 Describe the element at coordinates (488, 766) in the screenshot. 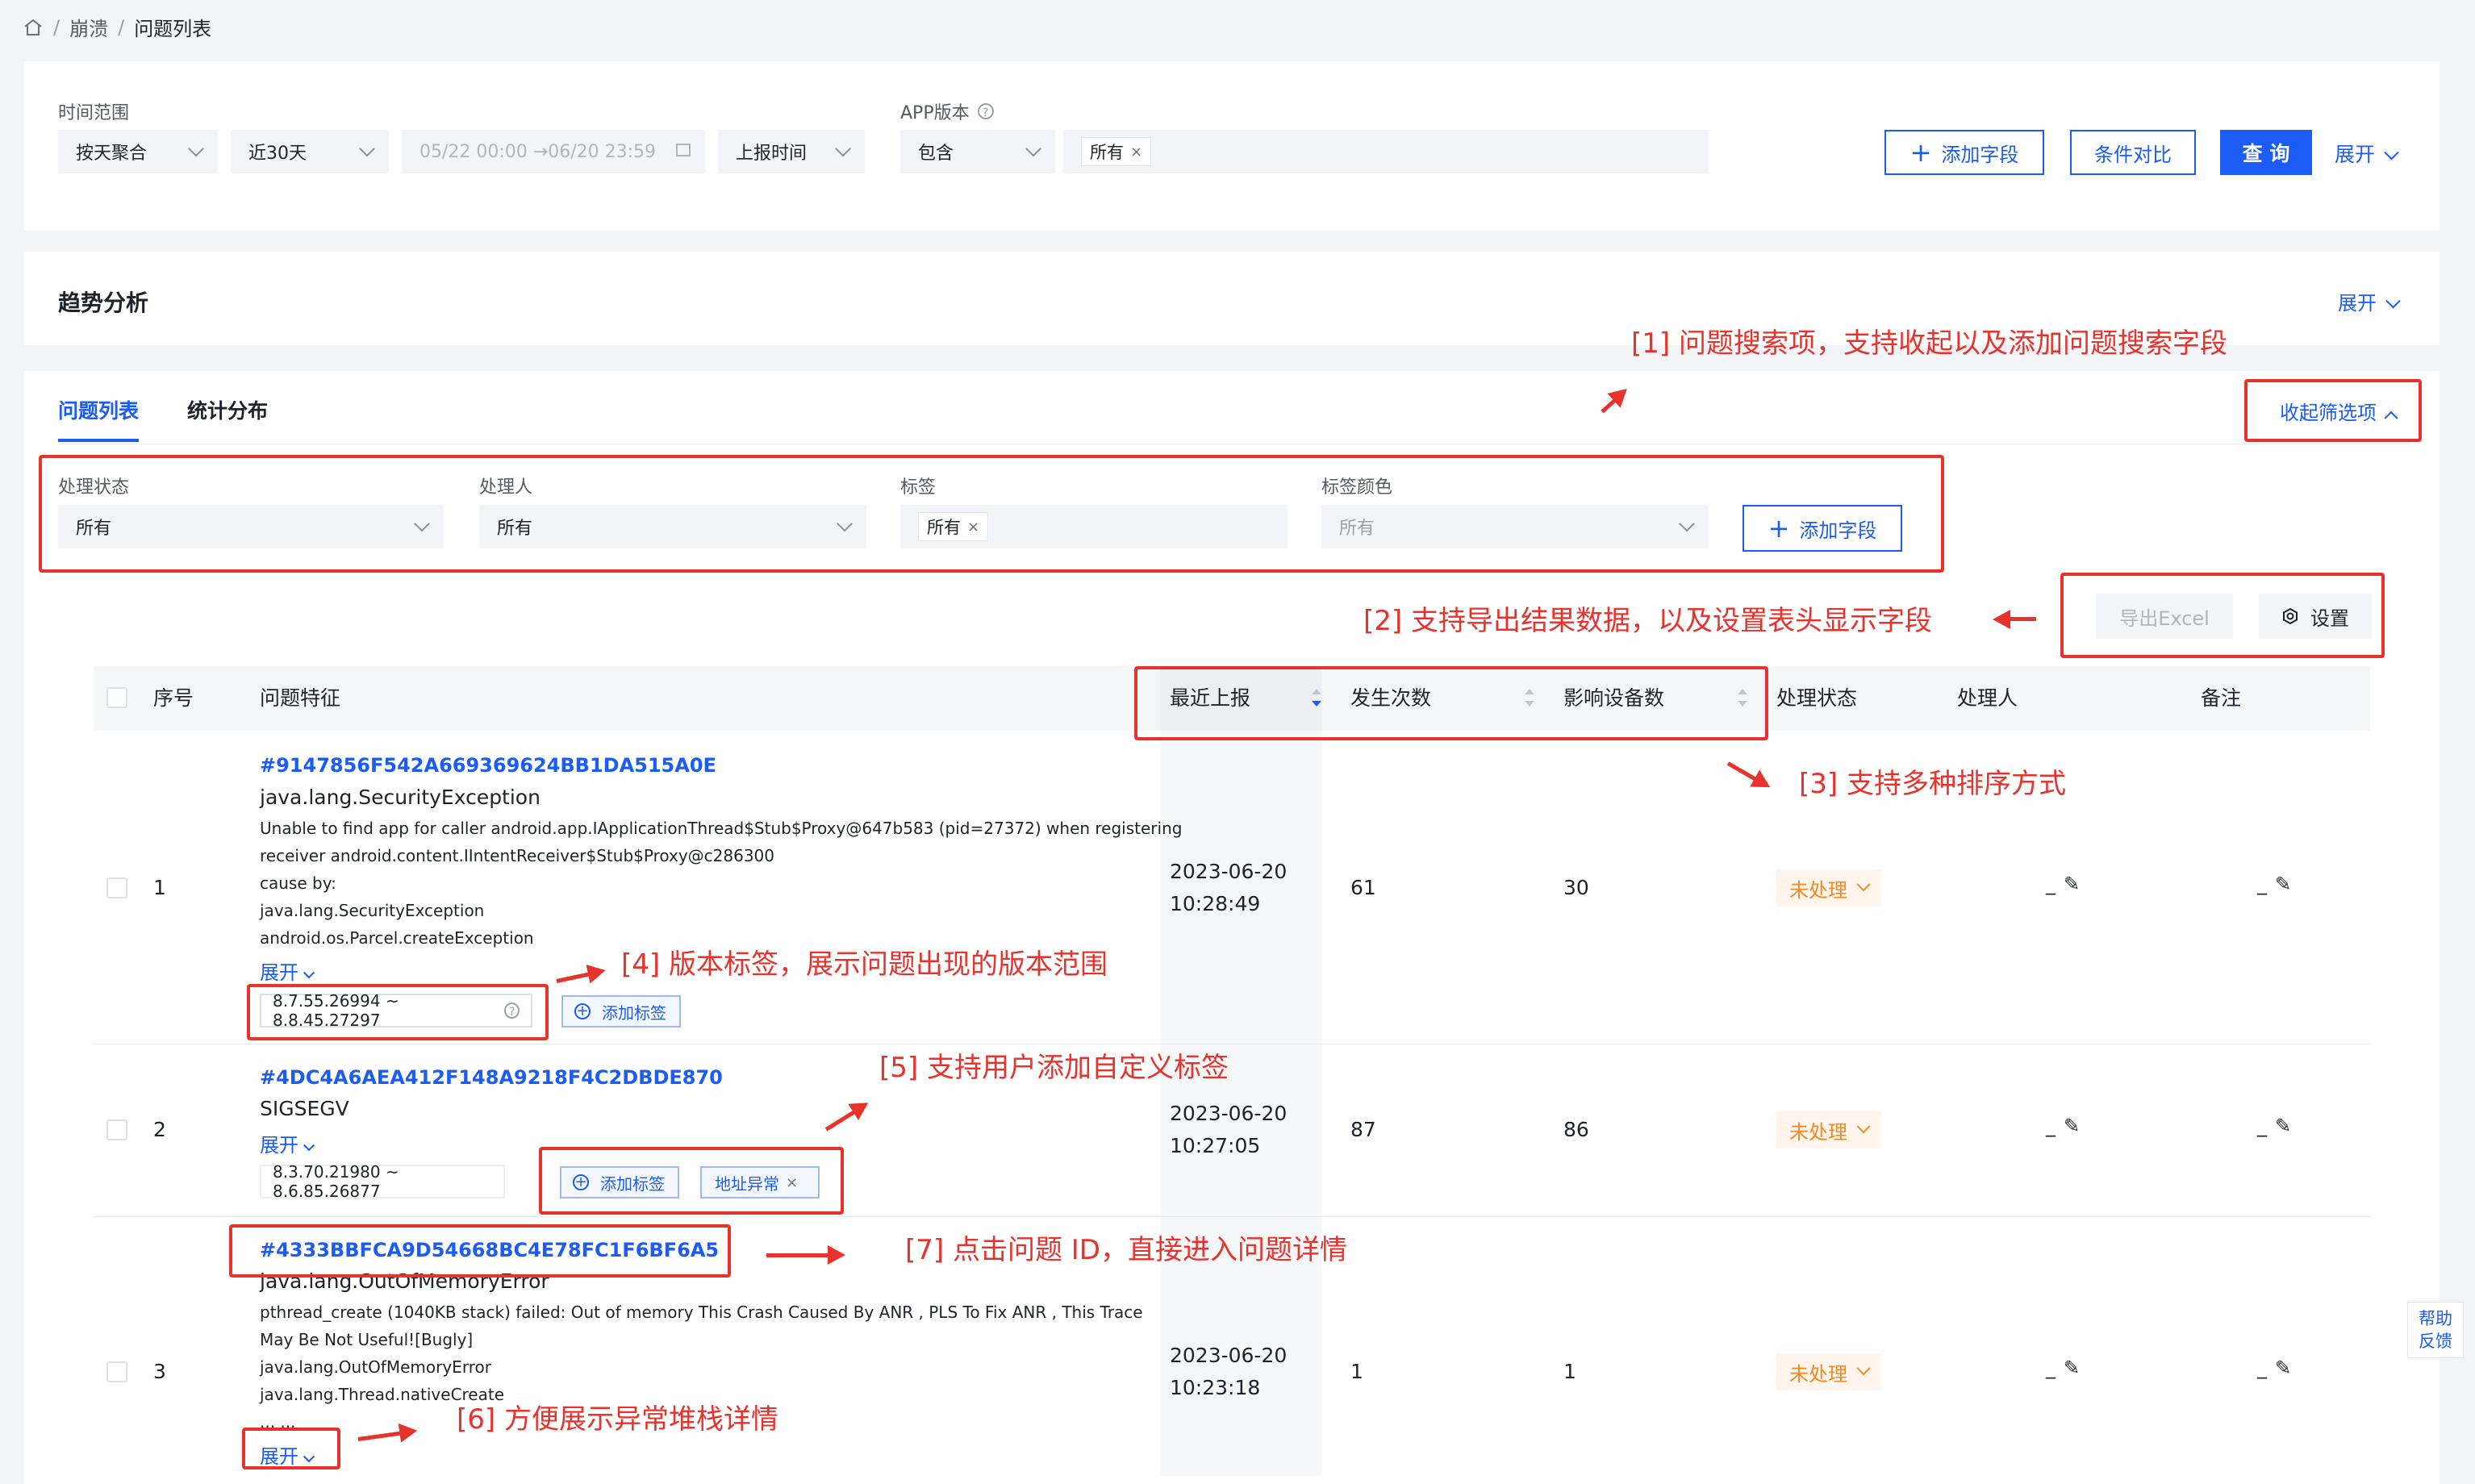

I see `issue-id-link: #9147856F542A669369624BB1DA515A0E` at that location.